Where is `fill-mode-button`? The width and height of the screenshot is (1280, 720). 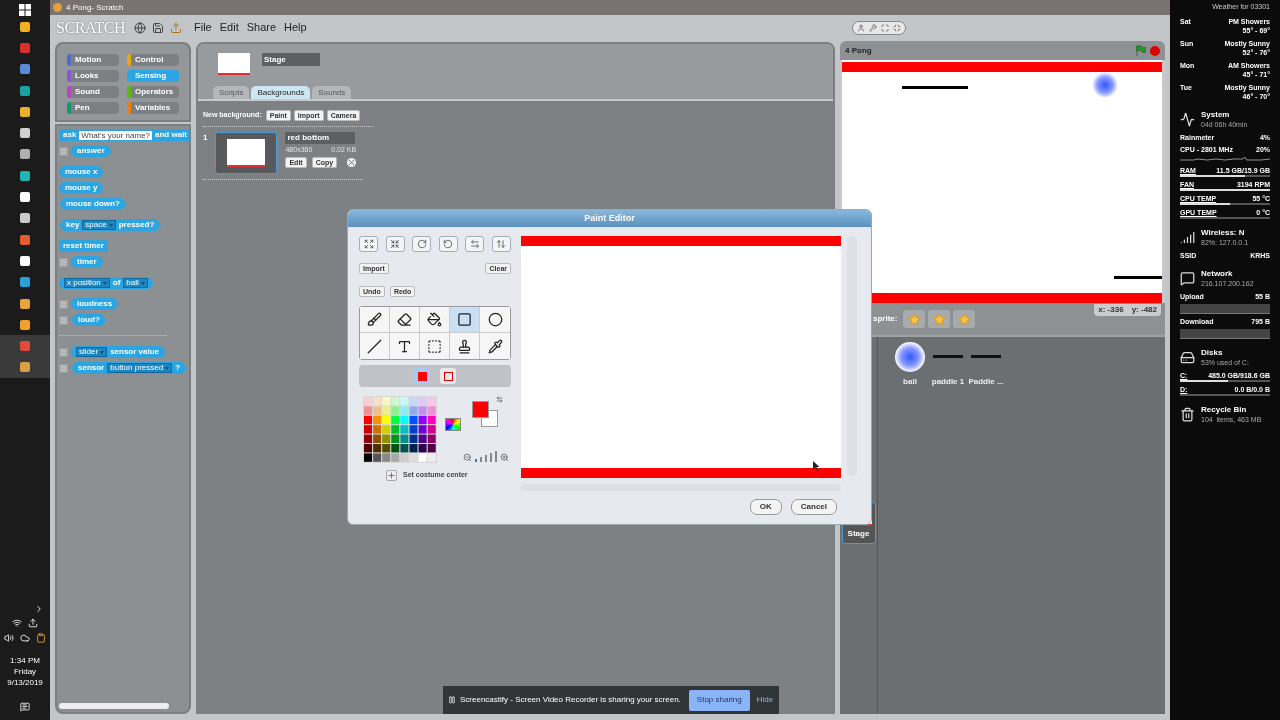 fill-mode-button is located at coordinates (448, 376).